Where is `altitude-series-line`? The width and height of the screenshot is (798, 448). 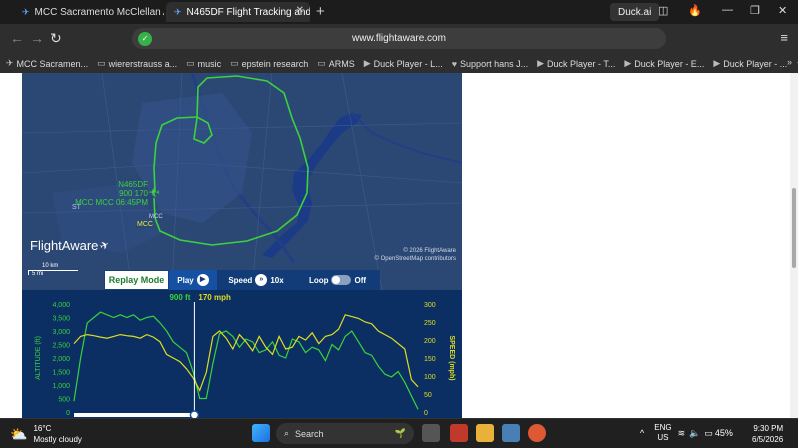 altitude-series-line is located at coordinates (246, 360).